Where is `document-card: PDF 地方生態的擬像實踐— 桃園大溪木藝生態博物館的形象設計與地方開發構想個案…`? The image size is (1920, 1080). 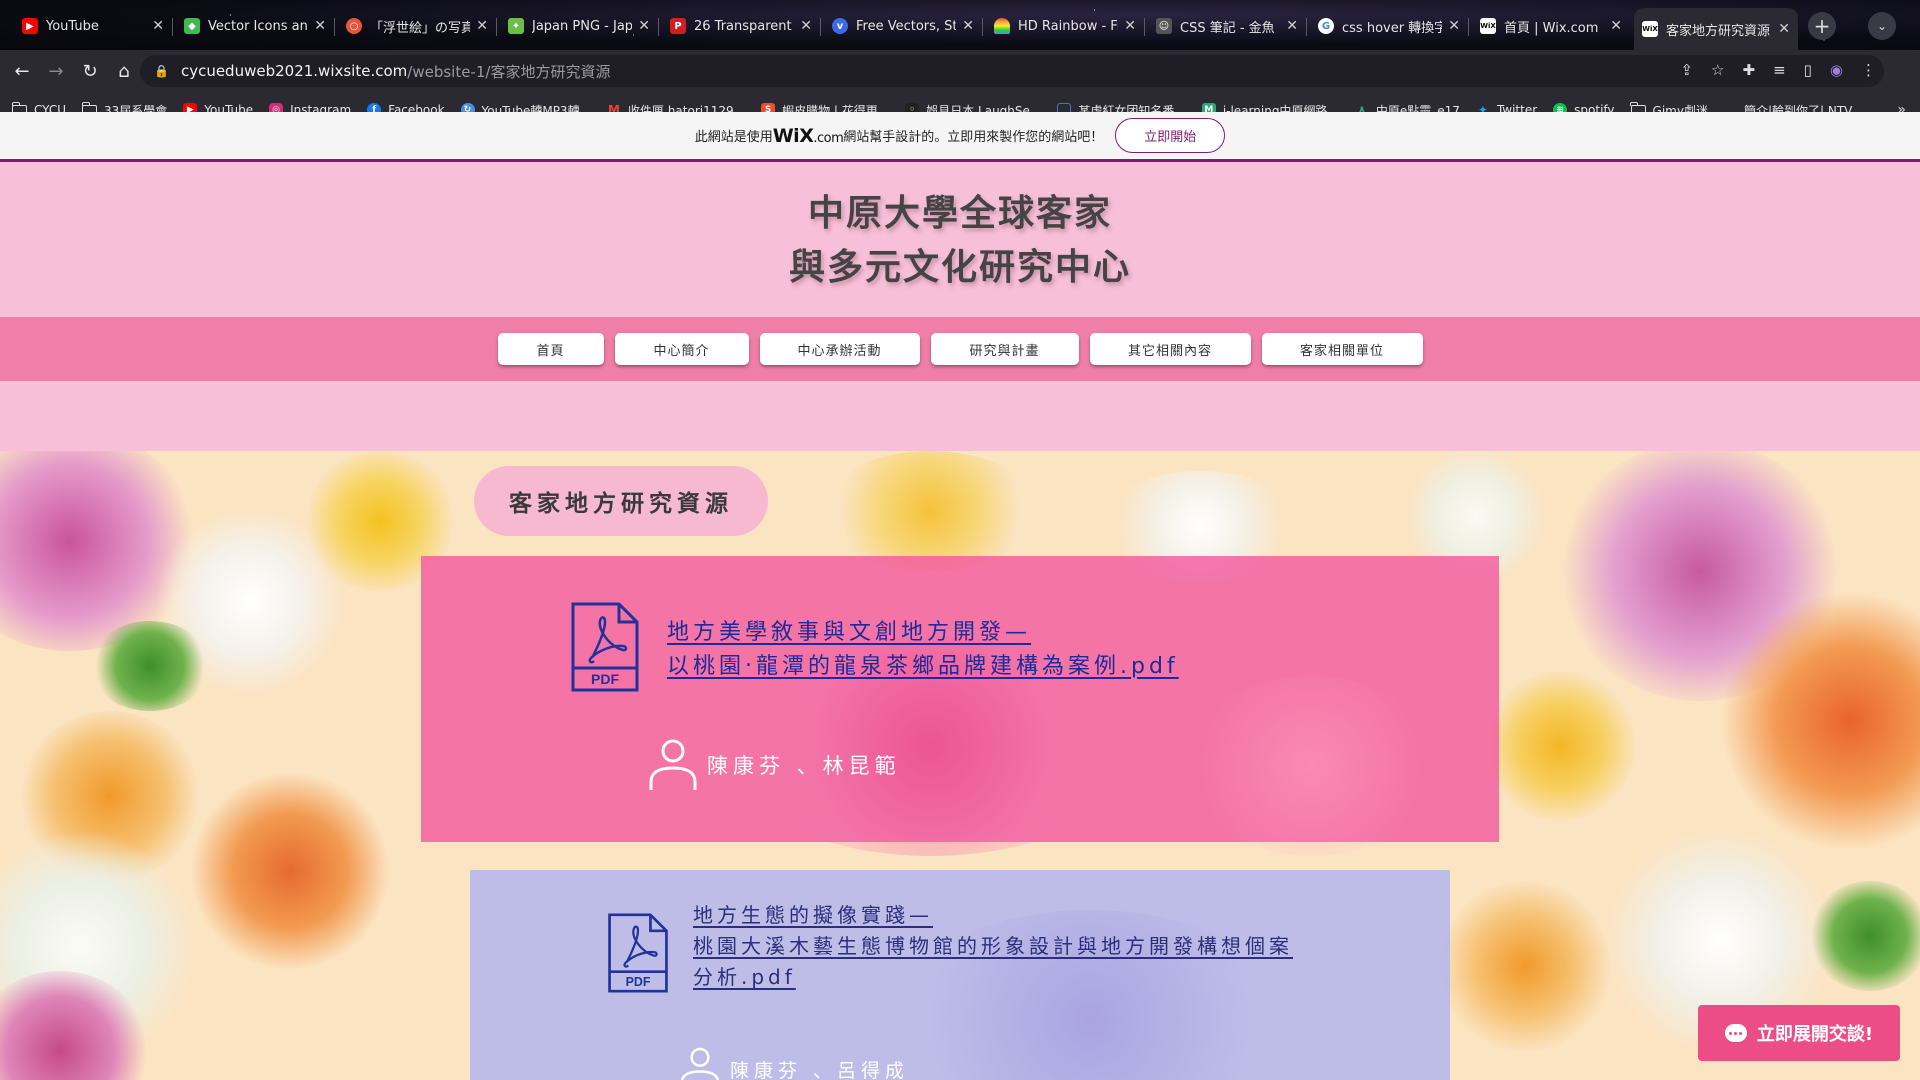
document-card: PDF 地方生態的擬像實踐— 桃園大溪木藝生態博物館的形象設計與地方開發構想個案… is located at coordinates (960, 975).